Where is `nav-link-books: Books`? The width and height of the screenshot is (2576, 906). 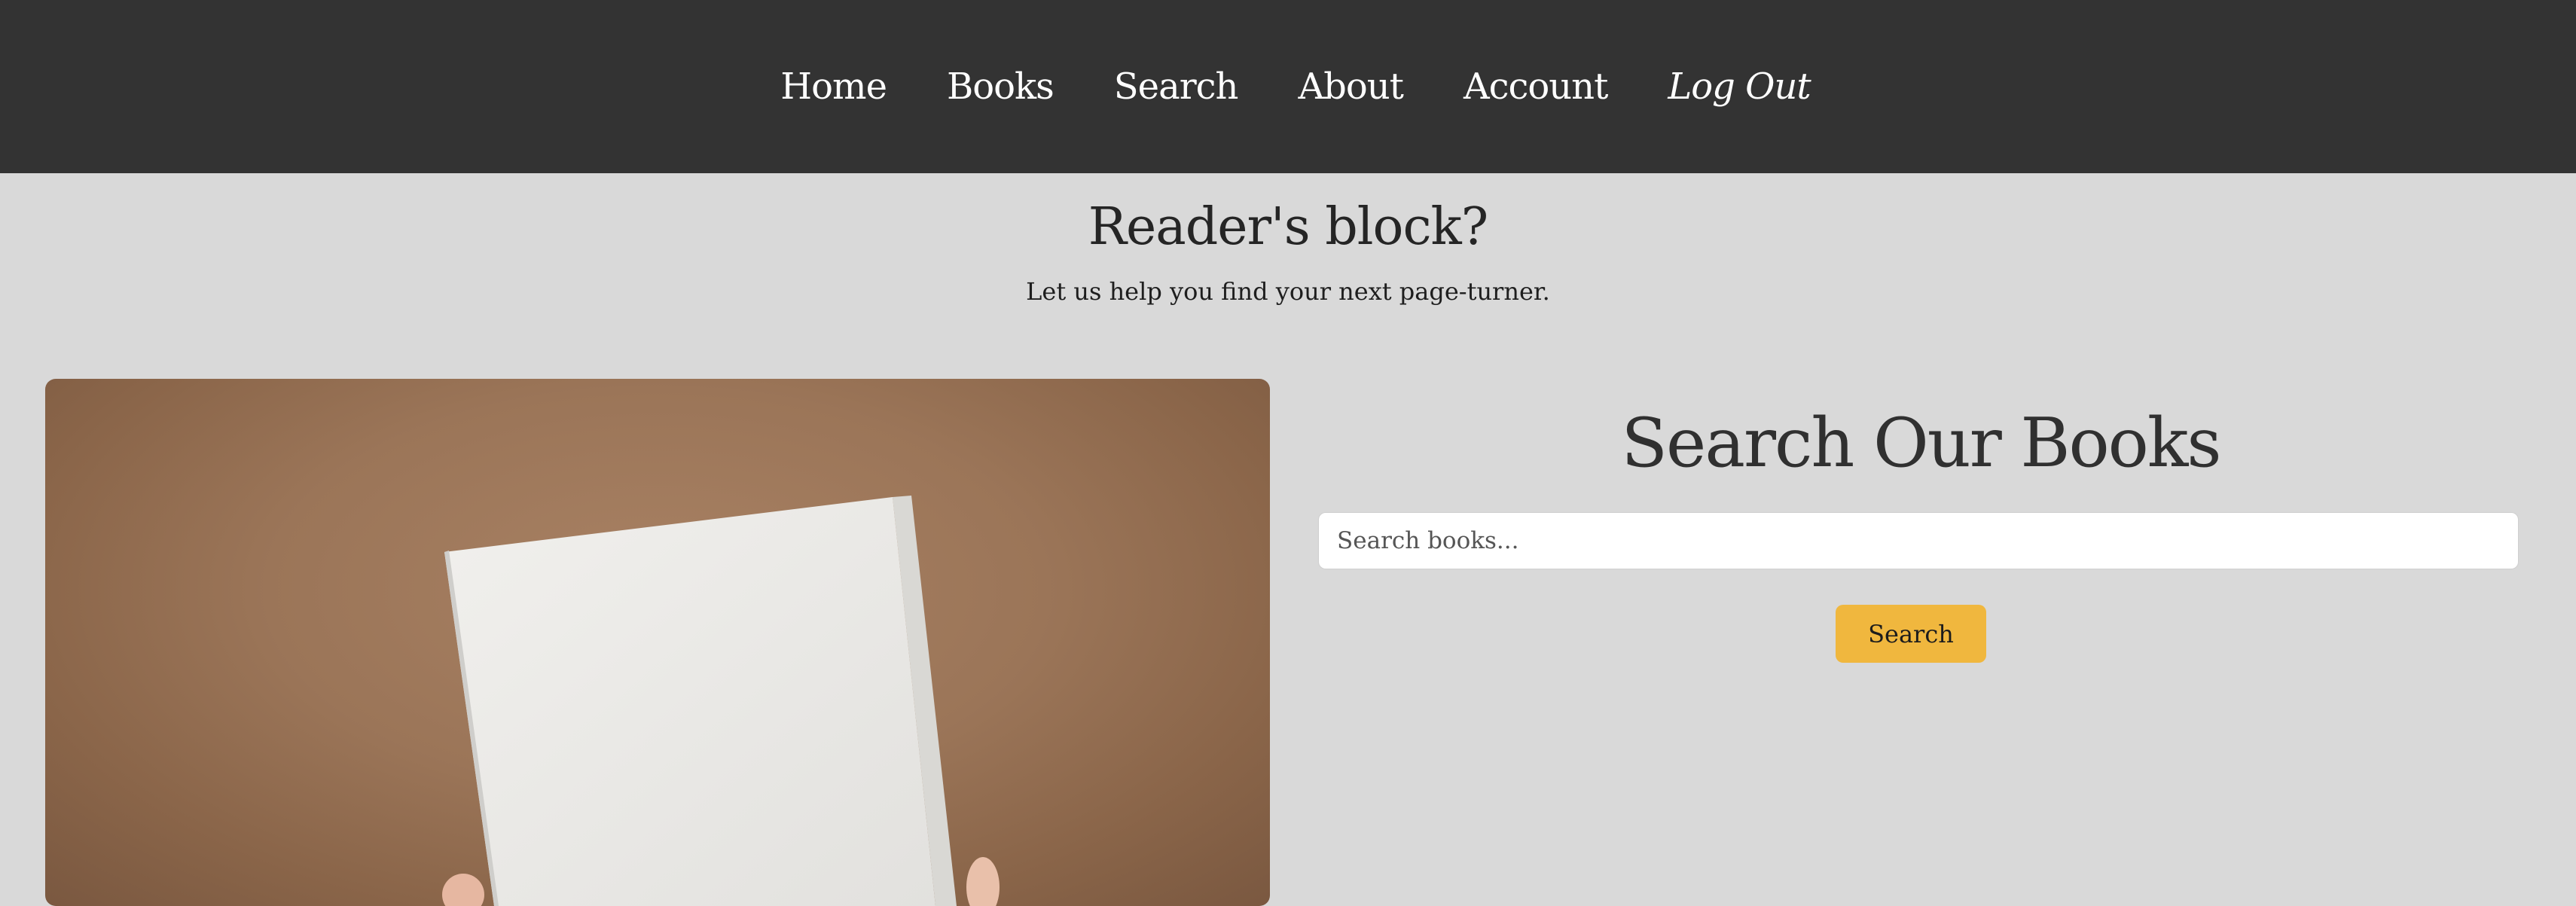 nav-link-books: Books is located at coordinates (1001, 87).